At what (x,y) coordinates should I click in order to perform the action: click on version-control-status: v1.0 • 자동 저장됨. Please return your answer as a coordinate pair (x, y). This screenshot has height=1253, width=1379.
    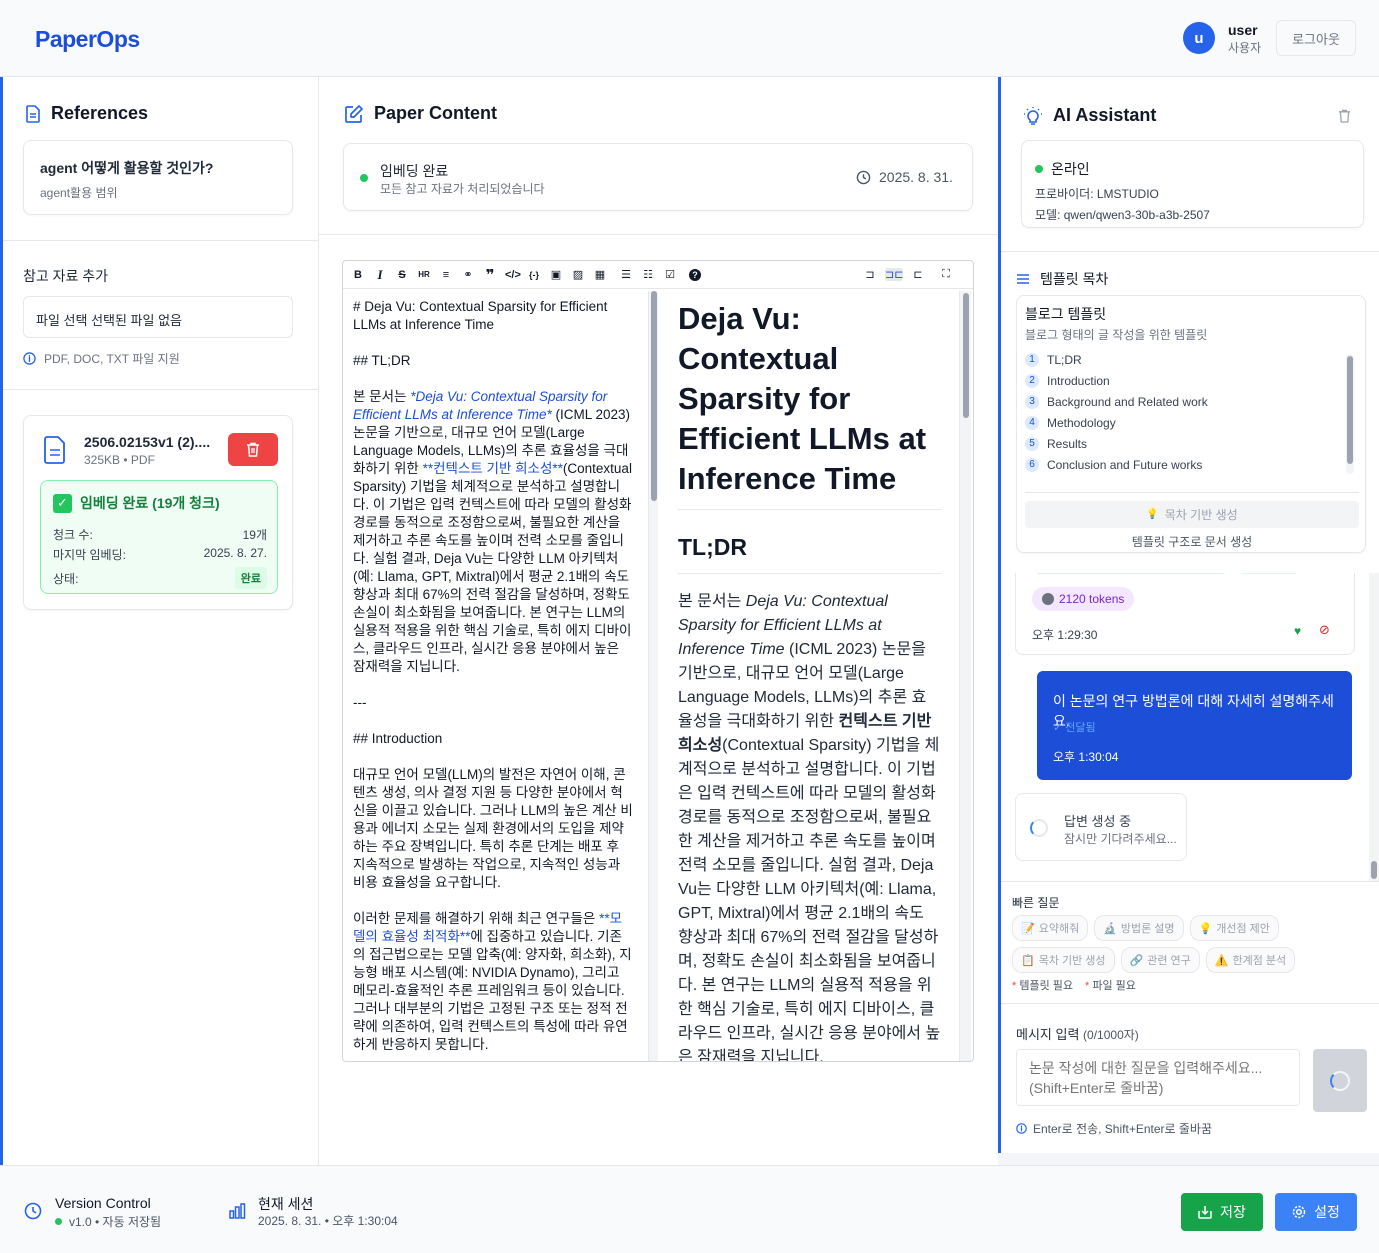
    Looking at the image, I should click on (108, 1221).